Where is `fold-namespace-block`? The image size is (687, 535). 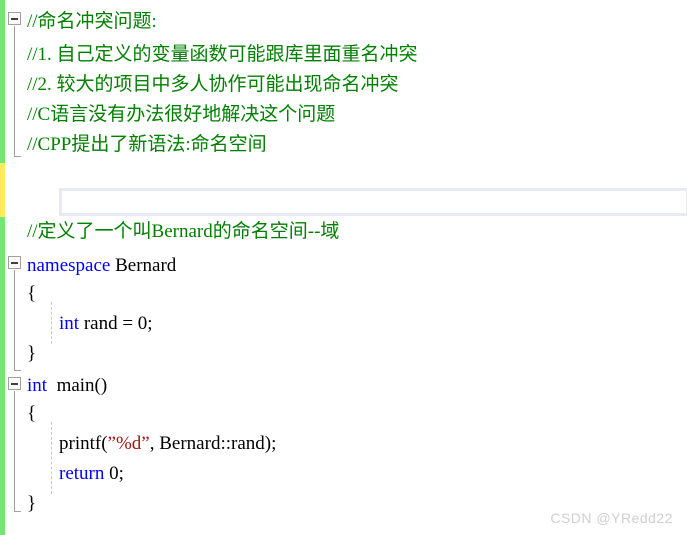 fold-namespace-block is located at coordinates (14, 262).